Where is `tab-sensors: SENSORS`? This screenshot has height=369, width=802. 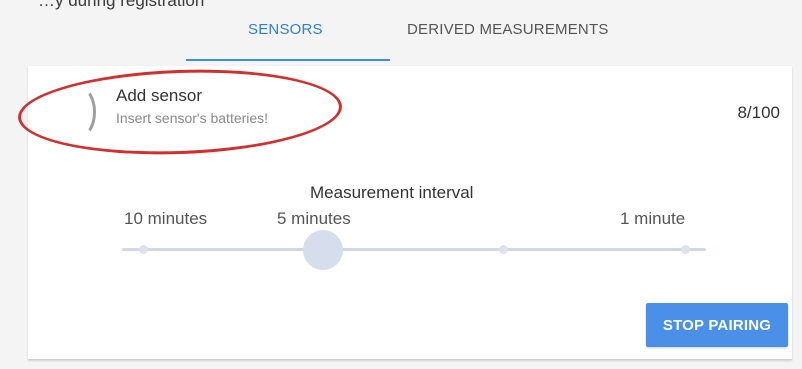 tab-sensors: SENSORS is located at coordinates (285, 29).